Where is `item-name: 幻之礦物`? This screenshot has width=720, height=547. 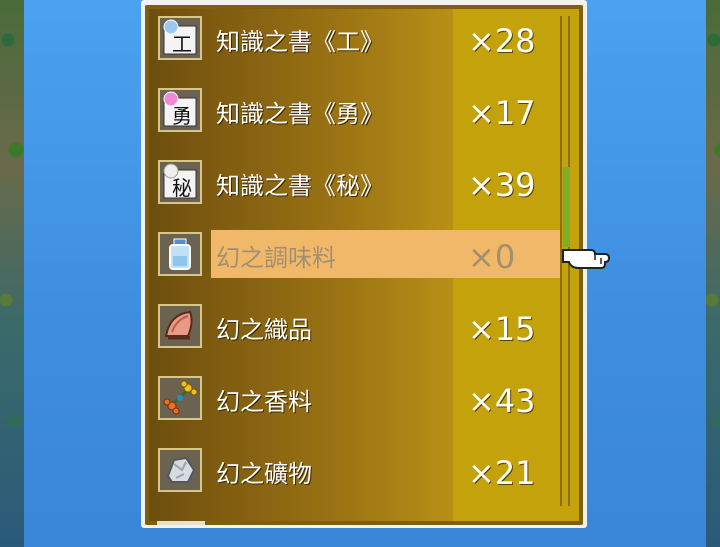
item-name: 幻之礦物 is located at coordinates (264, 474).